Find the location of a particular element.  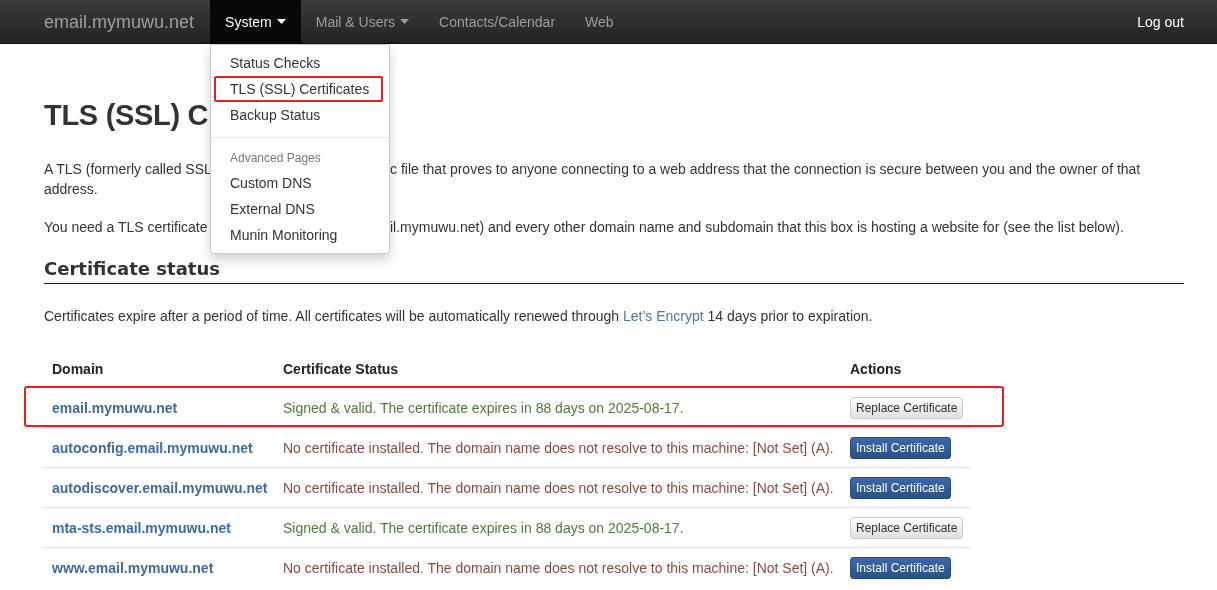

nav-tab: System is located at coordinates (255, 21).